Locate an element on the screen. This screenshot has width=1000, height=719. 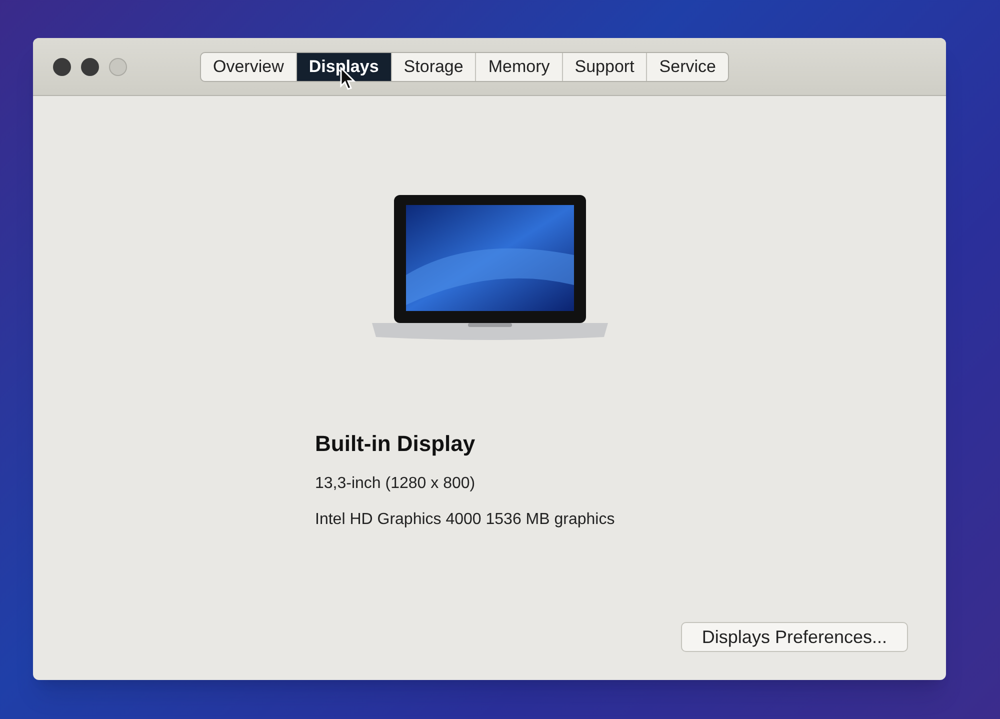
tab: Service is located at coordinates (687, 66).